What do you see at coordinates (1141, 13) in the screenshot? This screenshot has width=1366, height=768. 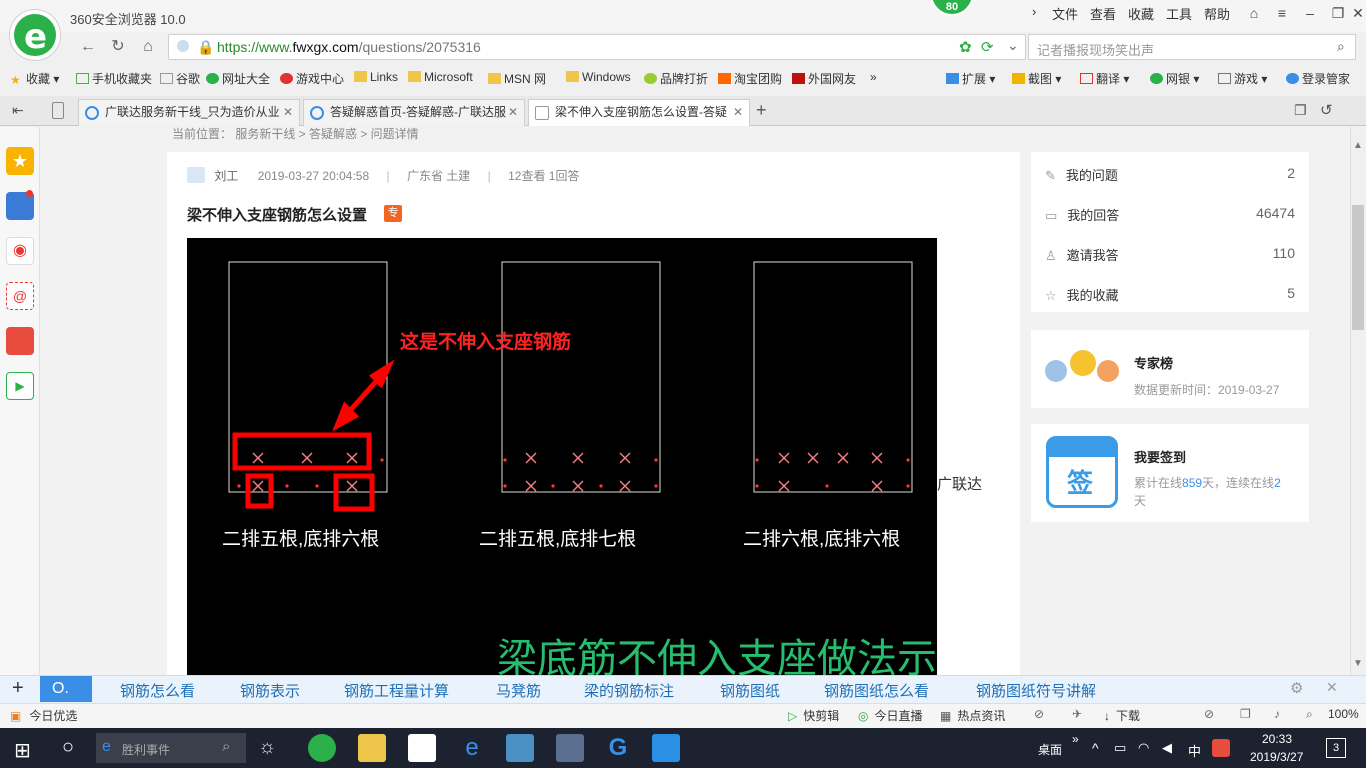 I see `menu-favorites: 收藏` at bounding box center [1141, 13].